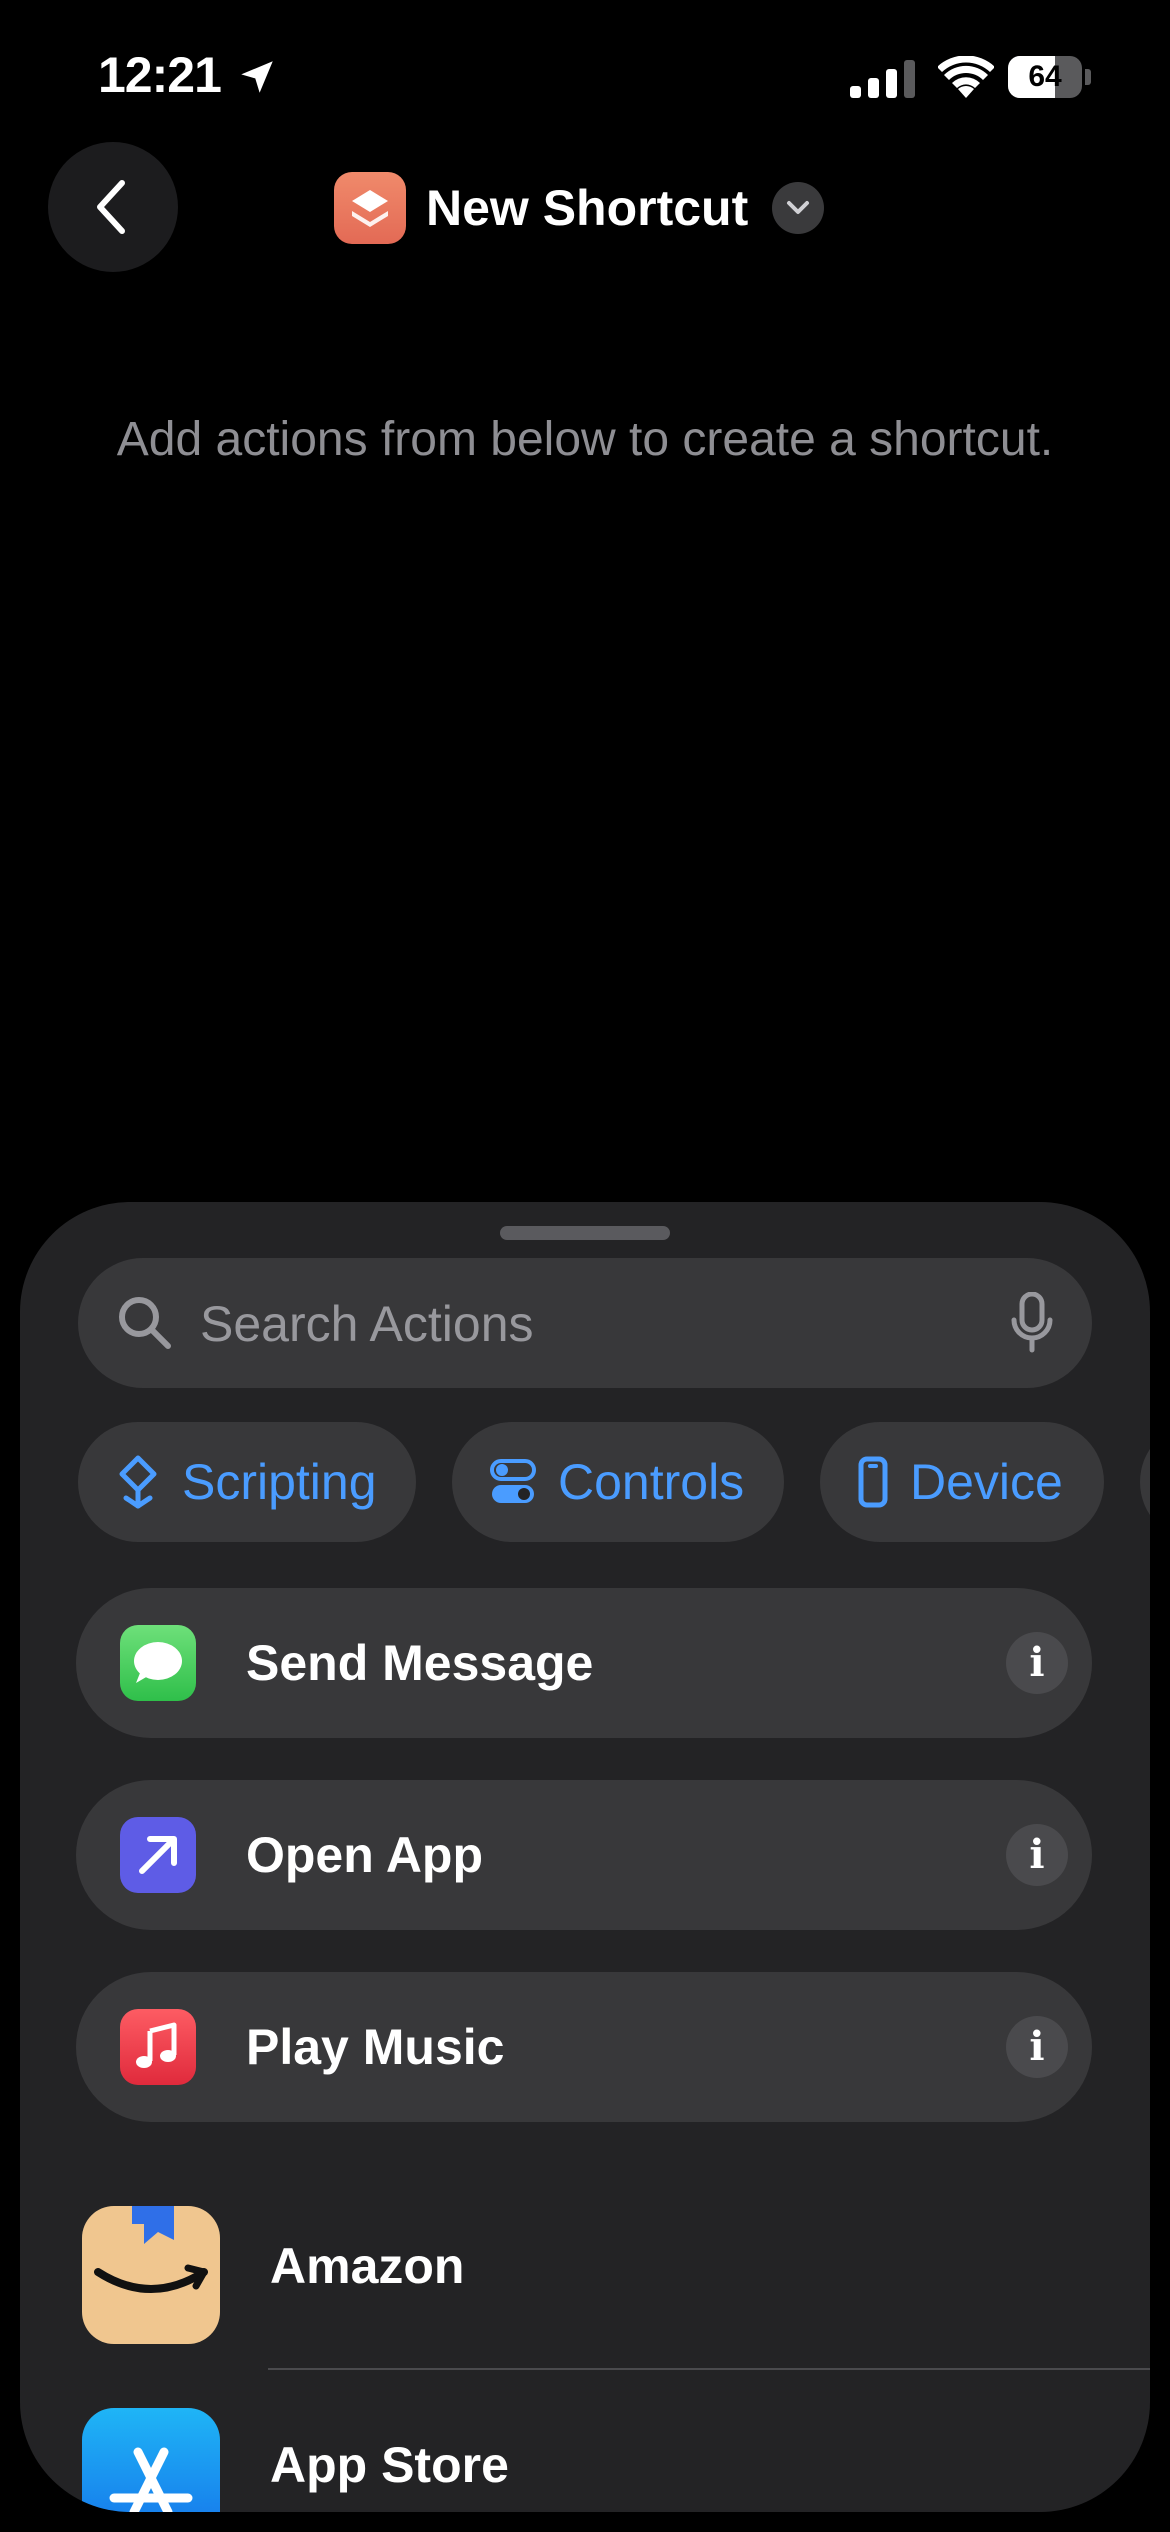 The height and width of the screenshot is (2532, 1170). I want to click on chip-more, so click(1145, 1482).